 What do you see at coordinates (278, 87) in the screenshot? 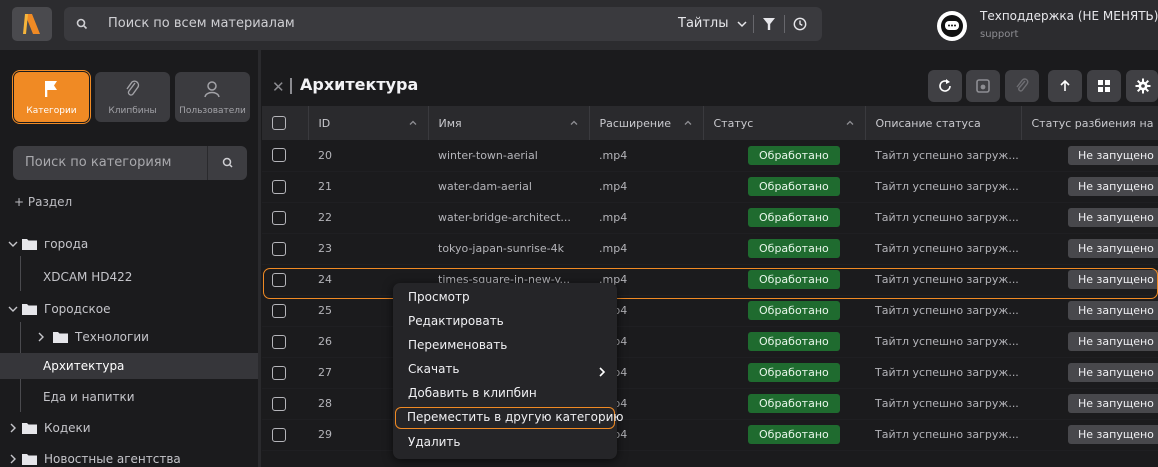
I see `close-panel-icon: ✕` at bounding box center [278, 87].